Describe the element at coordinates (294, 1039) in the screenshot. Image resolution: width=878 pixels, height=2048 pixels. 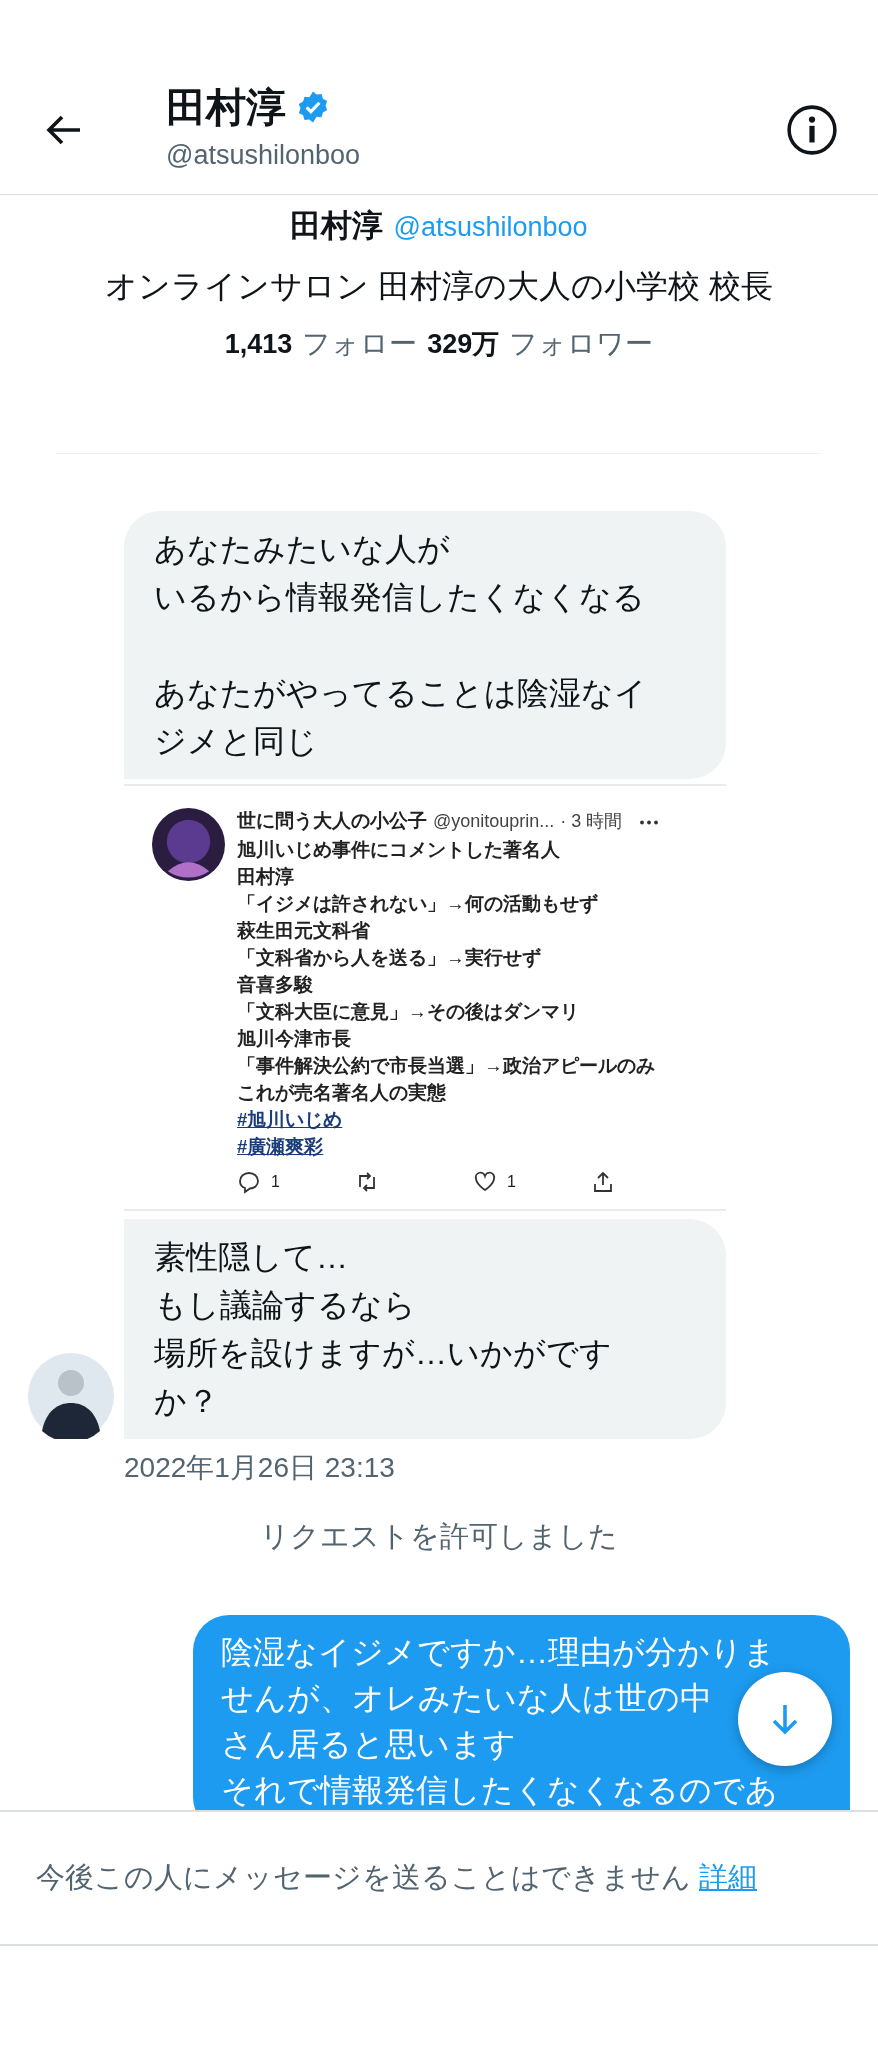
I see `tweet-text-line: 旭川今津市長` at that location.